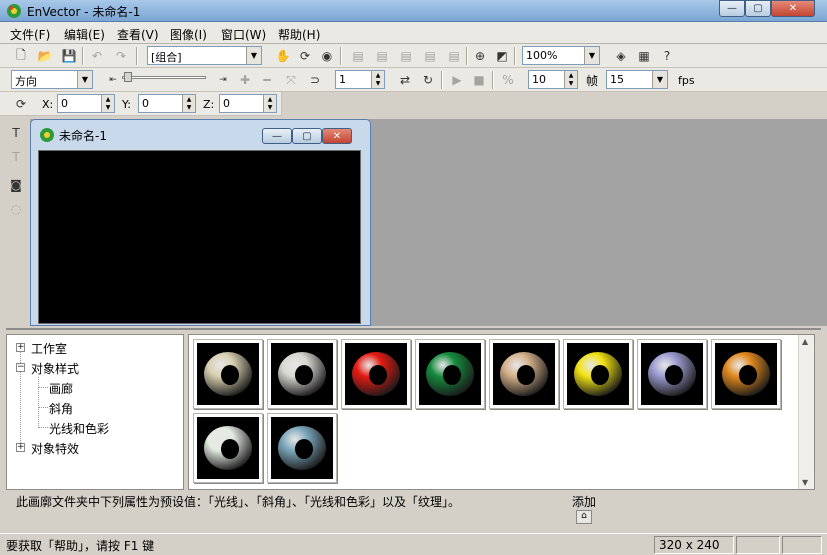 The image size is (827, 555). I want to click on transition-icon: ⤧, so click(291, 80).